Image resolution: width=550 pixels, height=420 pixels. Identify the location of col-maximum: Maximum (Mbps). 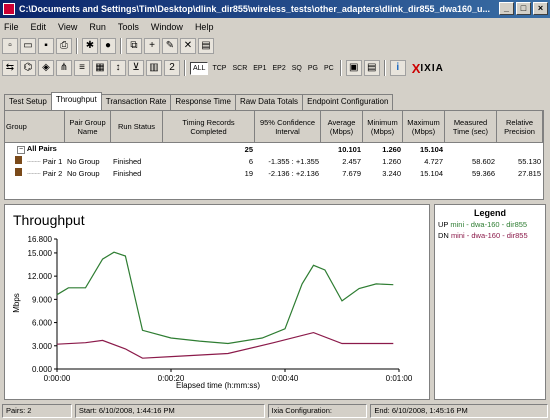
(424, 126).